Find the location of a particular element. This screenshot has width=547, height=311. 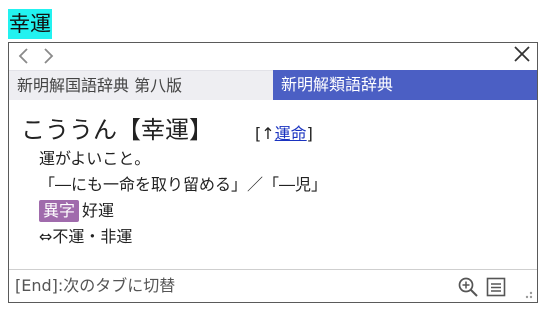

variant-line: 異字 好運 is located at coordinates (273, 211).